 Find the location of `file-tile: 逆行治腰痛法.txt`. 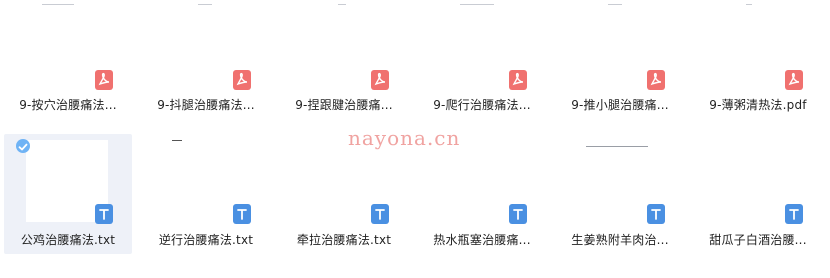

file-tile: 逆行治腰痛法.txt is located at coordinates (206, 194).